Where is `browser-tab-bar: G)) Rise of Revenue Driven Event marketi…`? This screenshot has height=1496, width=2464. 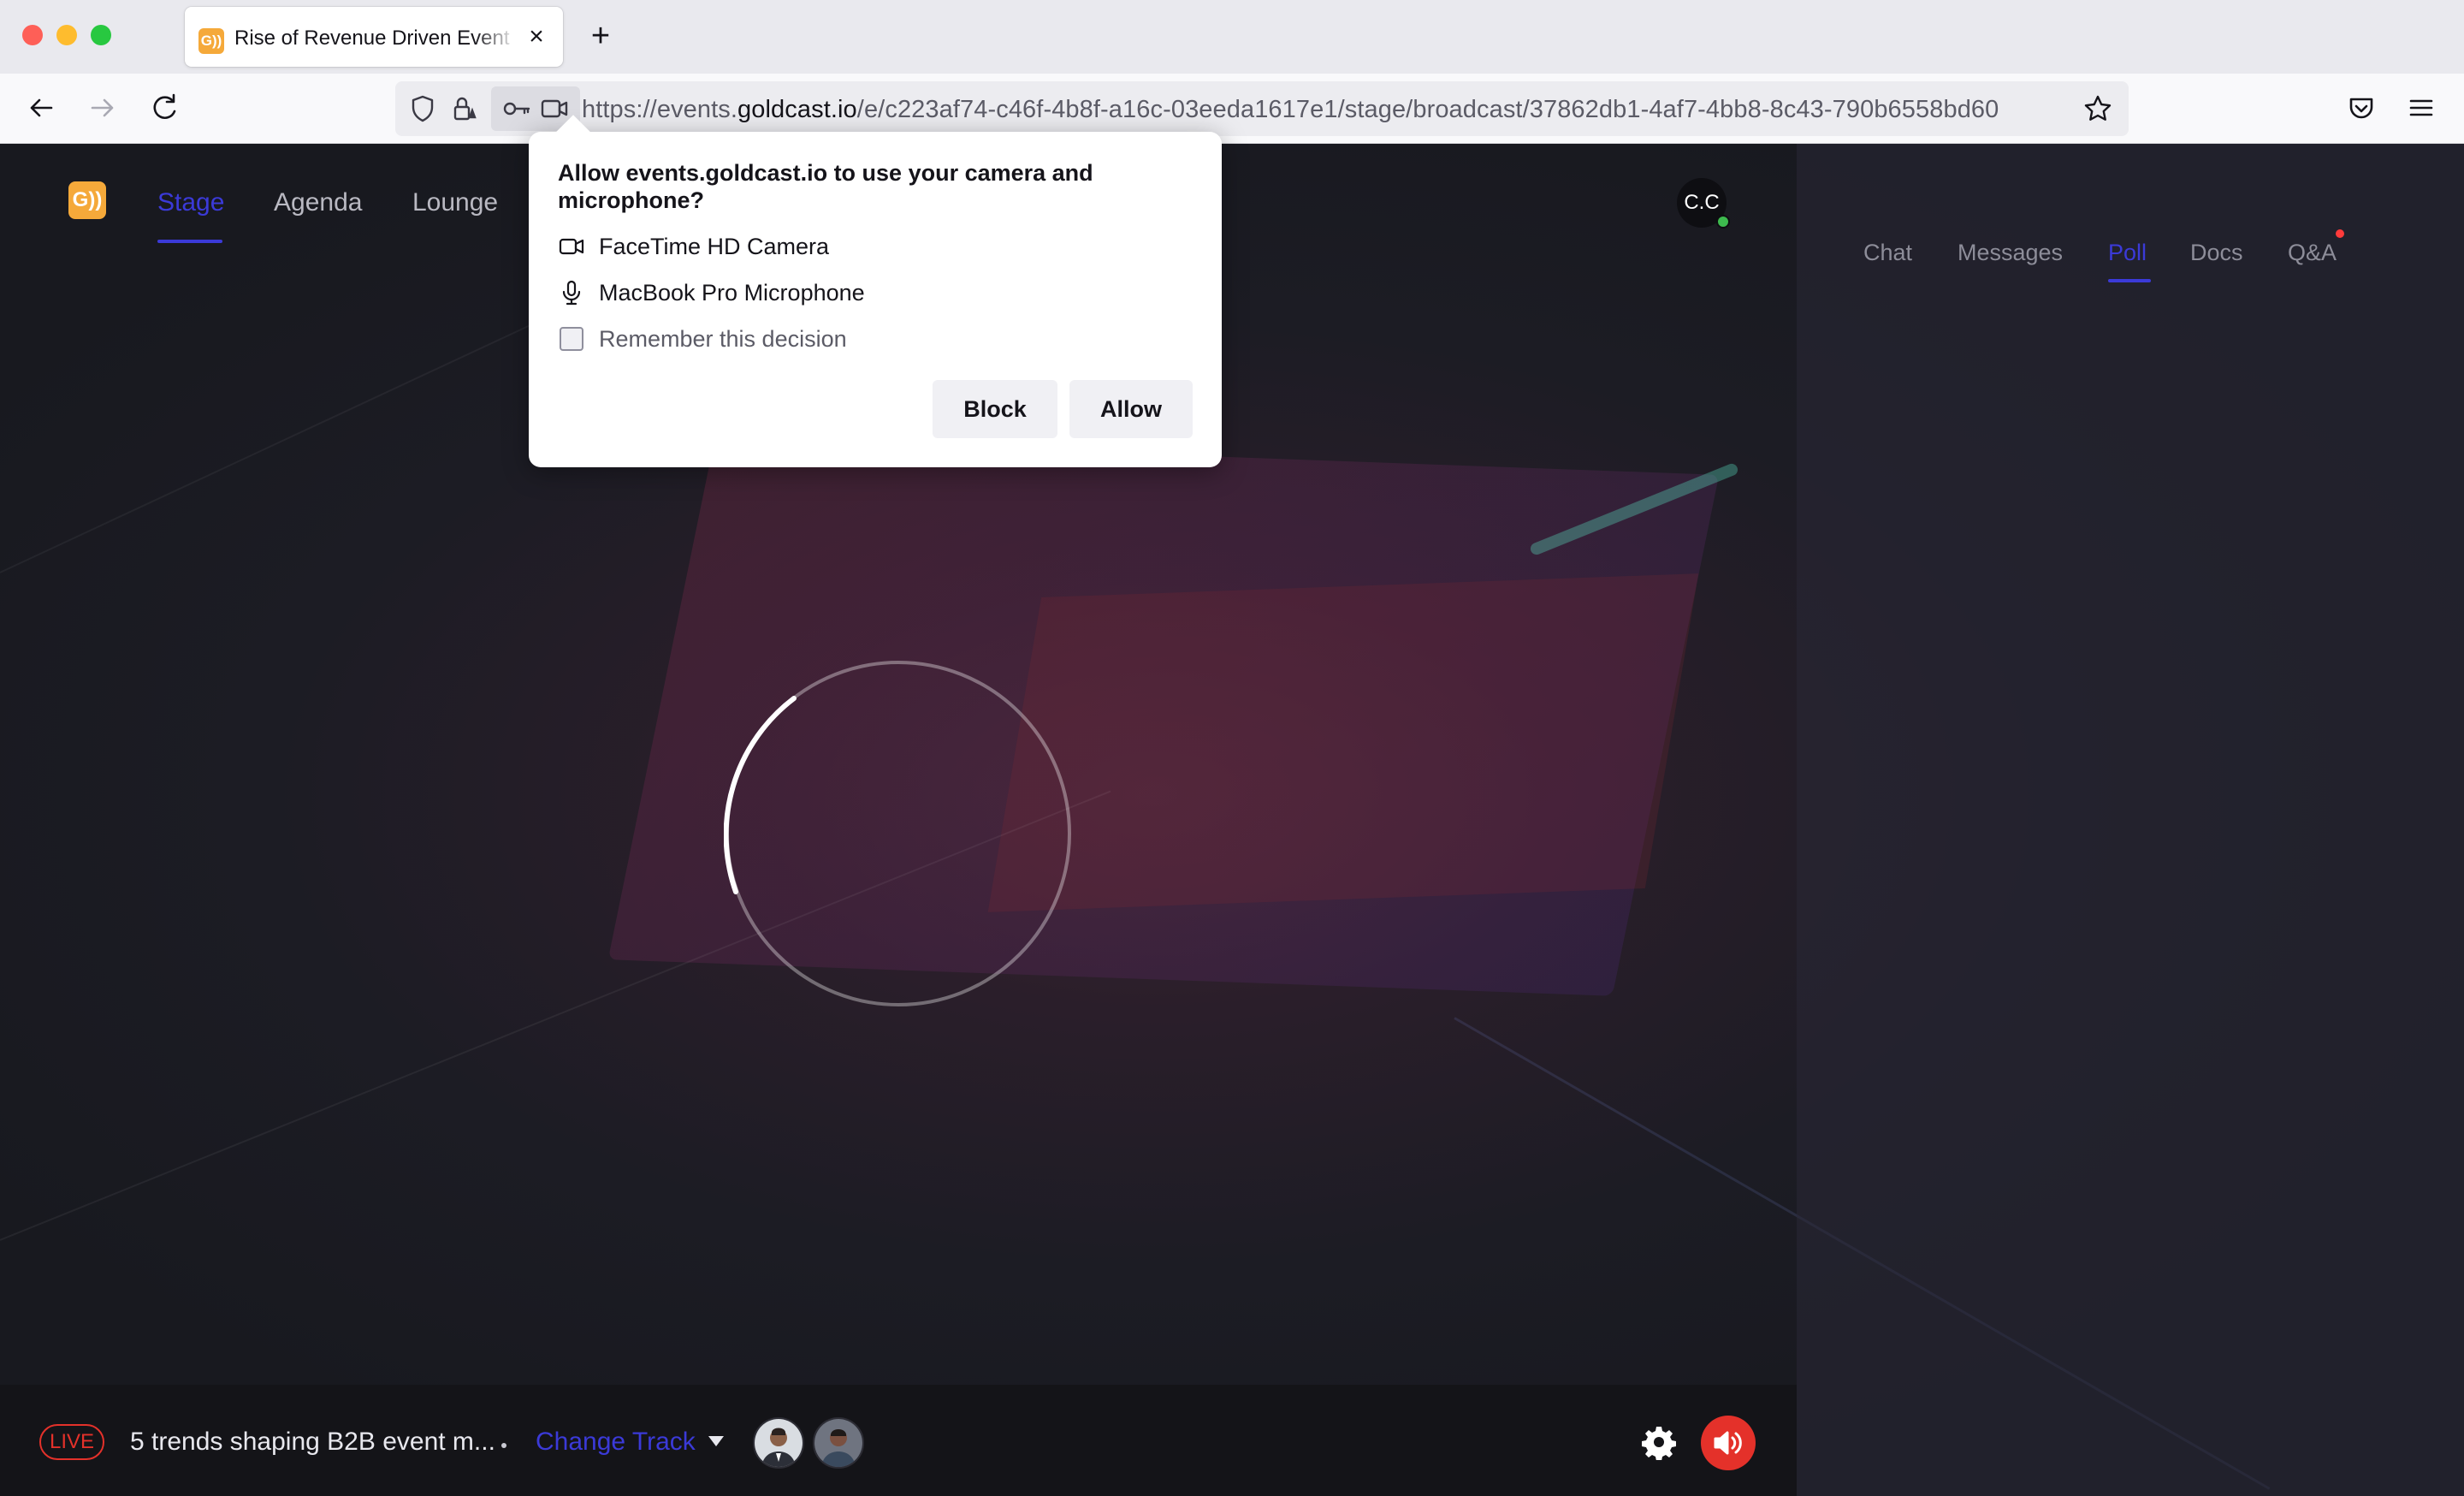 browser-tab-bar: G)) Rise of Revenue Driven Event marketi… is located at coordinates (1232, 37).